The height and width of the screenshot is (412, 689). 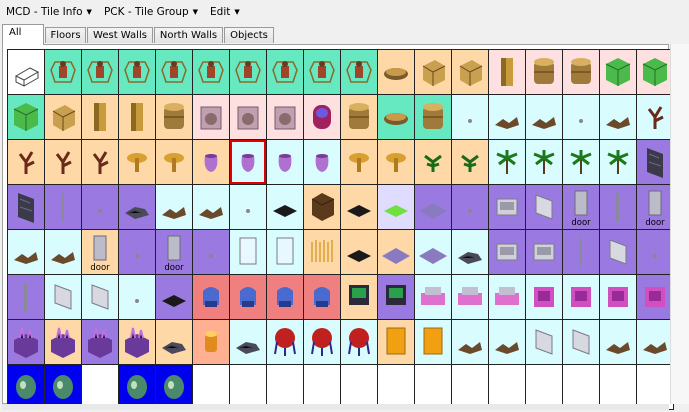 I want to click on menu-pck-tile-group: PCK - Tile Group ▼, so click(x=151, y=12).